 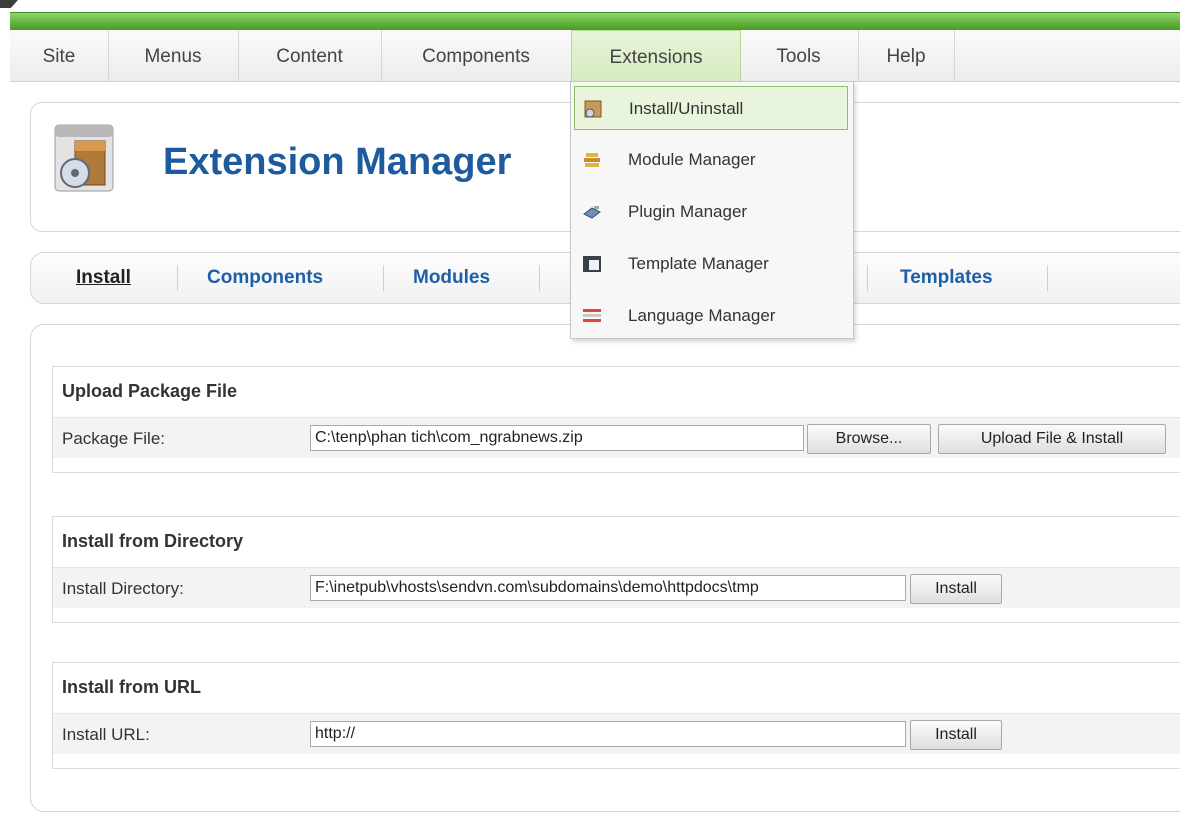 I want to click on menu-tools: Tools, so click(x=799, y=55).